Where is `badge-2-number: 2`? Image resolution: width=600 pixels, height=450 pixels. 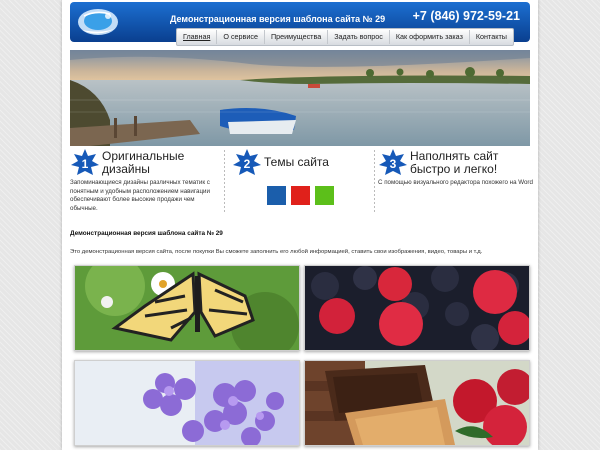 badge-2-number: 2 is located at coordinates (247, 164).